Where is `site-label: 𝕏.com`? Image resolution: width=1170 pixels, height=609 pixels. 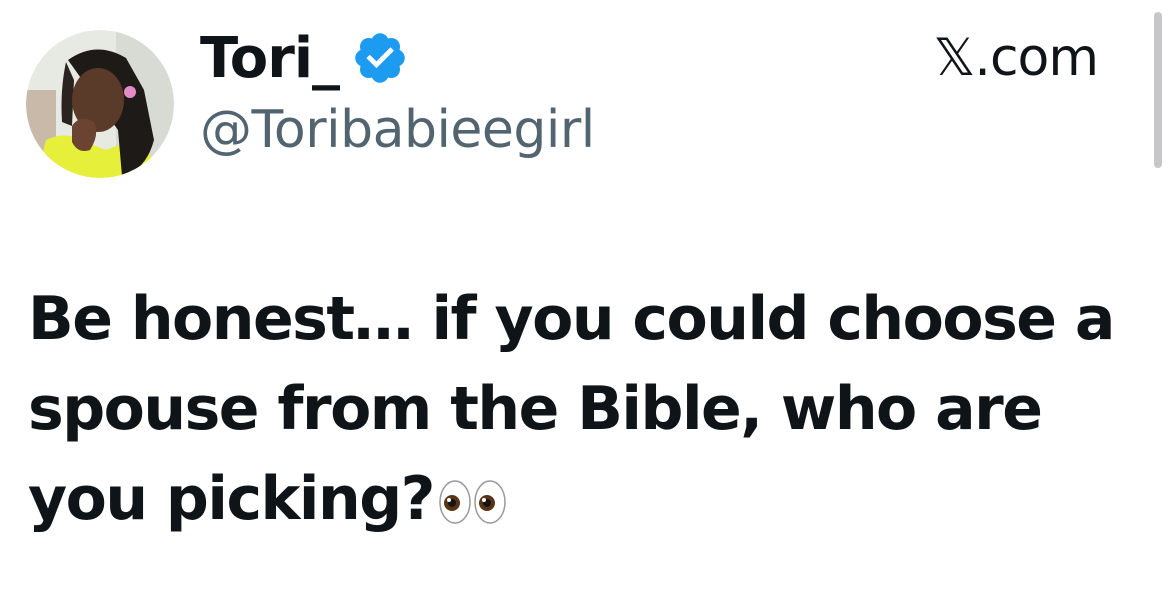 site-label: 𝕏.com is located at coordinates (1016, 58).